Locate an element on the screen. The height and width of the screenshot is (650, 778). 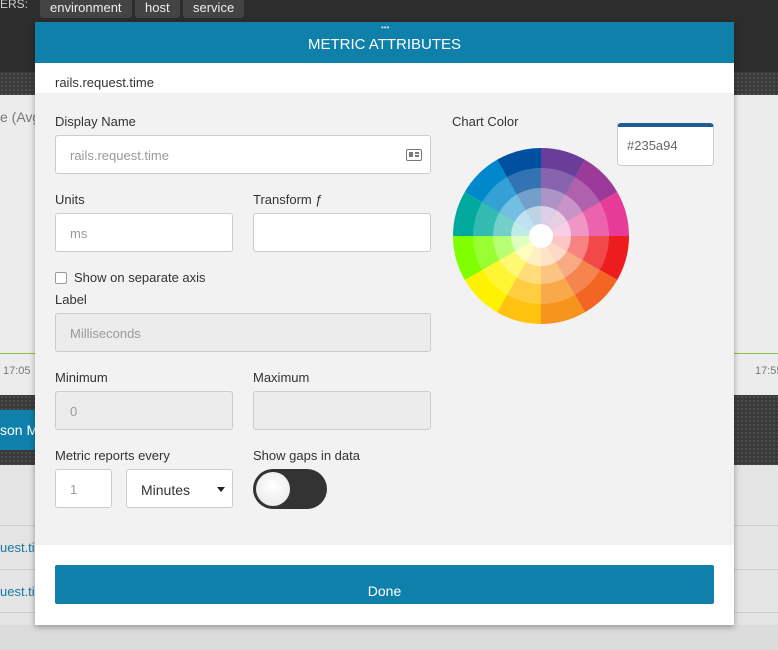
separate-axis-checkbox is located at coordinates (61, 278).